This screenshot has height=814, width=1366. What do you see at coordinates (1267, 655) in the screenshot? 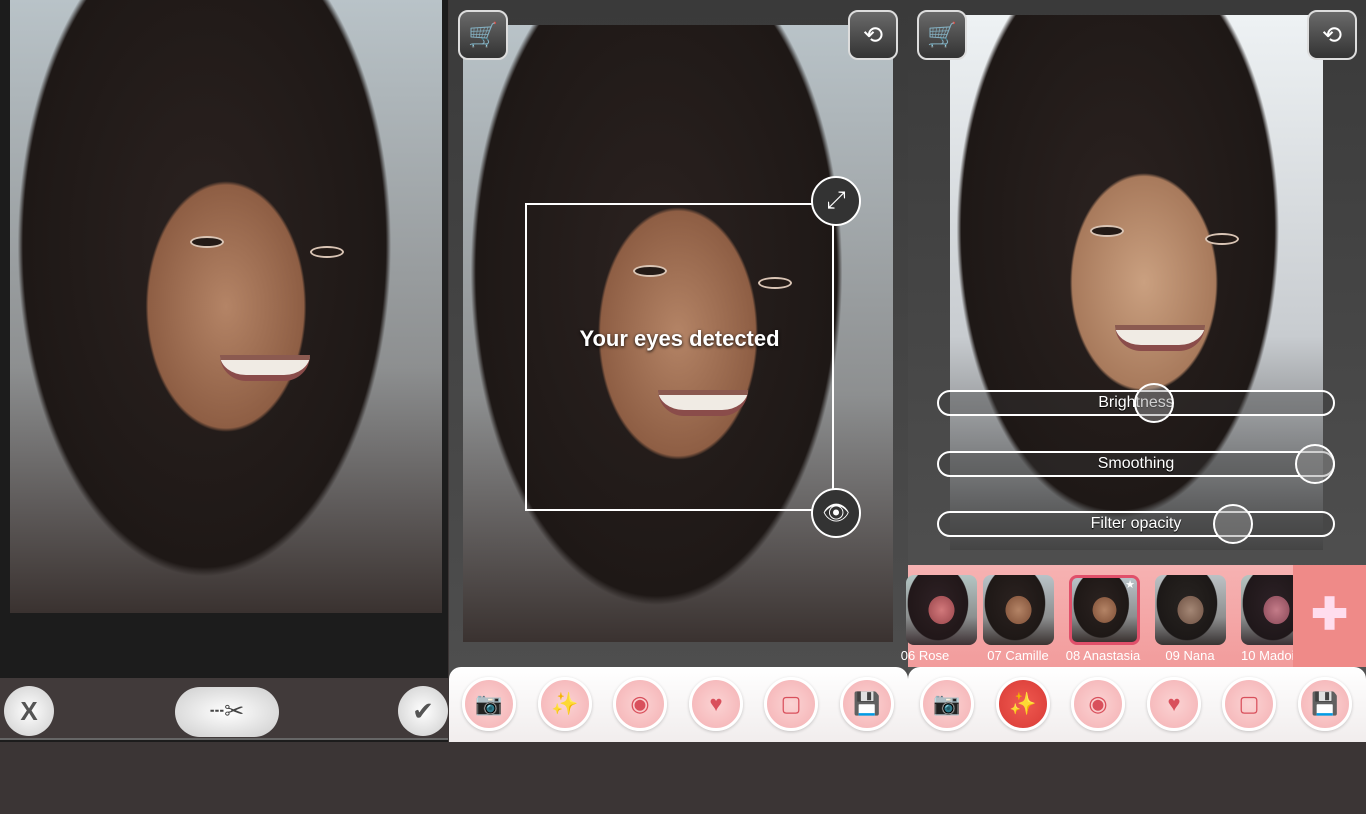
I see `filter-label: 10 Madoi` at bounding box center [1267, 655].